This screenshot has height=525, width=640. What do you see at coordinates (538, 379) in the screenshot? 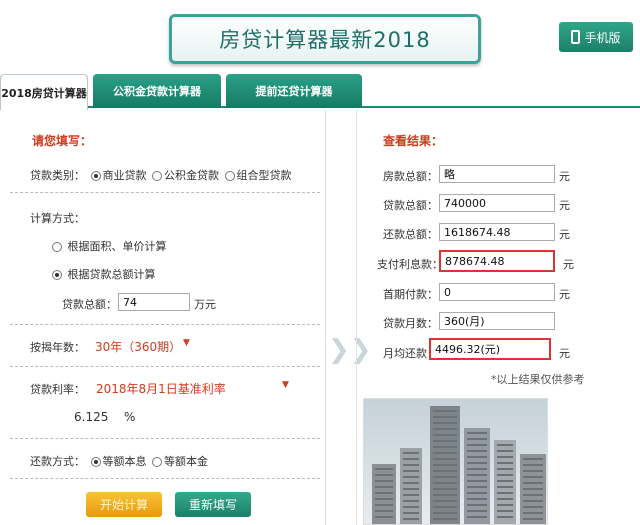
I see `result-note: *以上结果仅供参考` at bounding box center [538, 379].